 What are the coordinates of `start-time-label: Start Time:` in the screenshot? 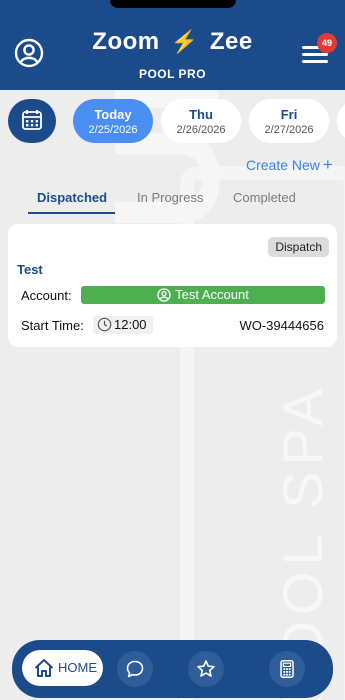 It's located at (52, 325).